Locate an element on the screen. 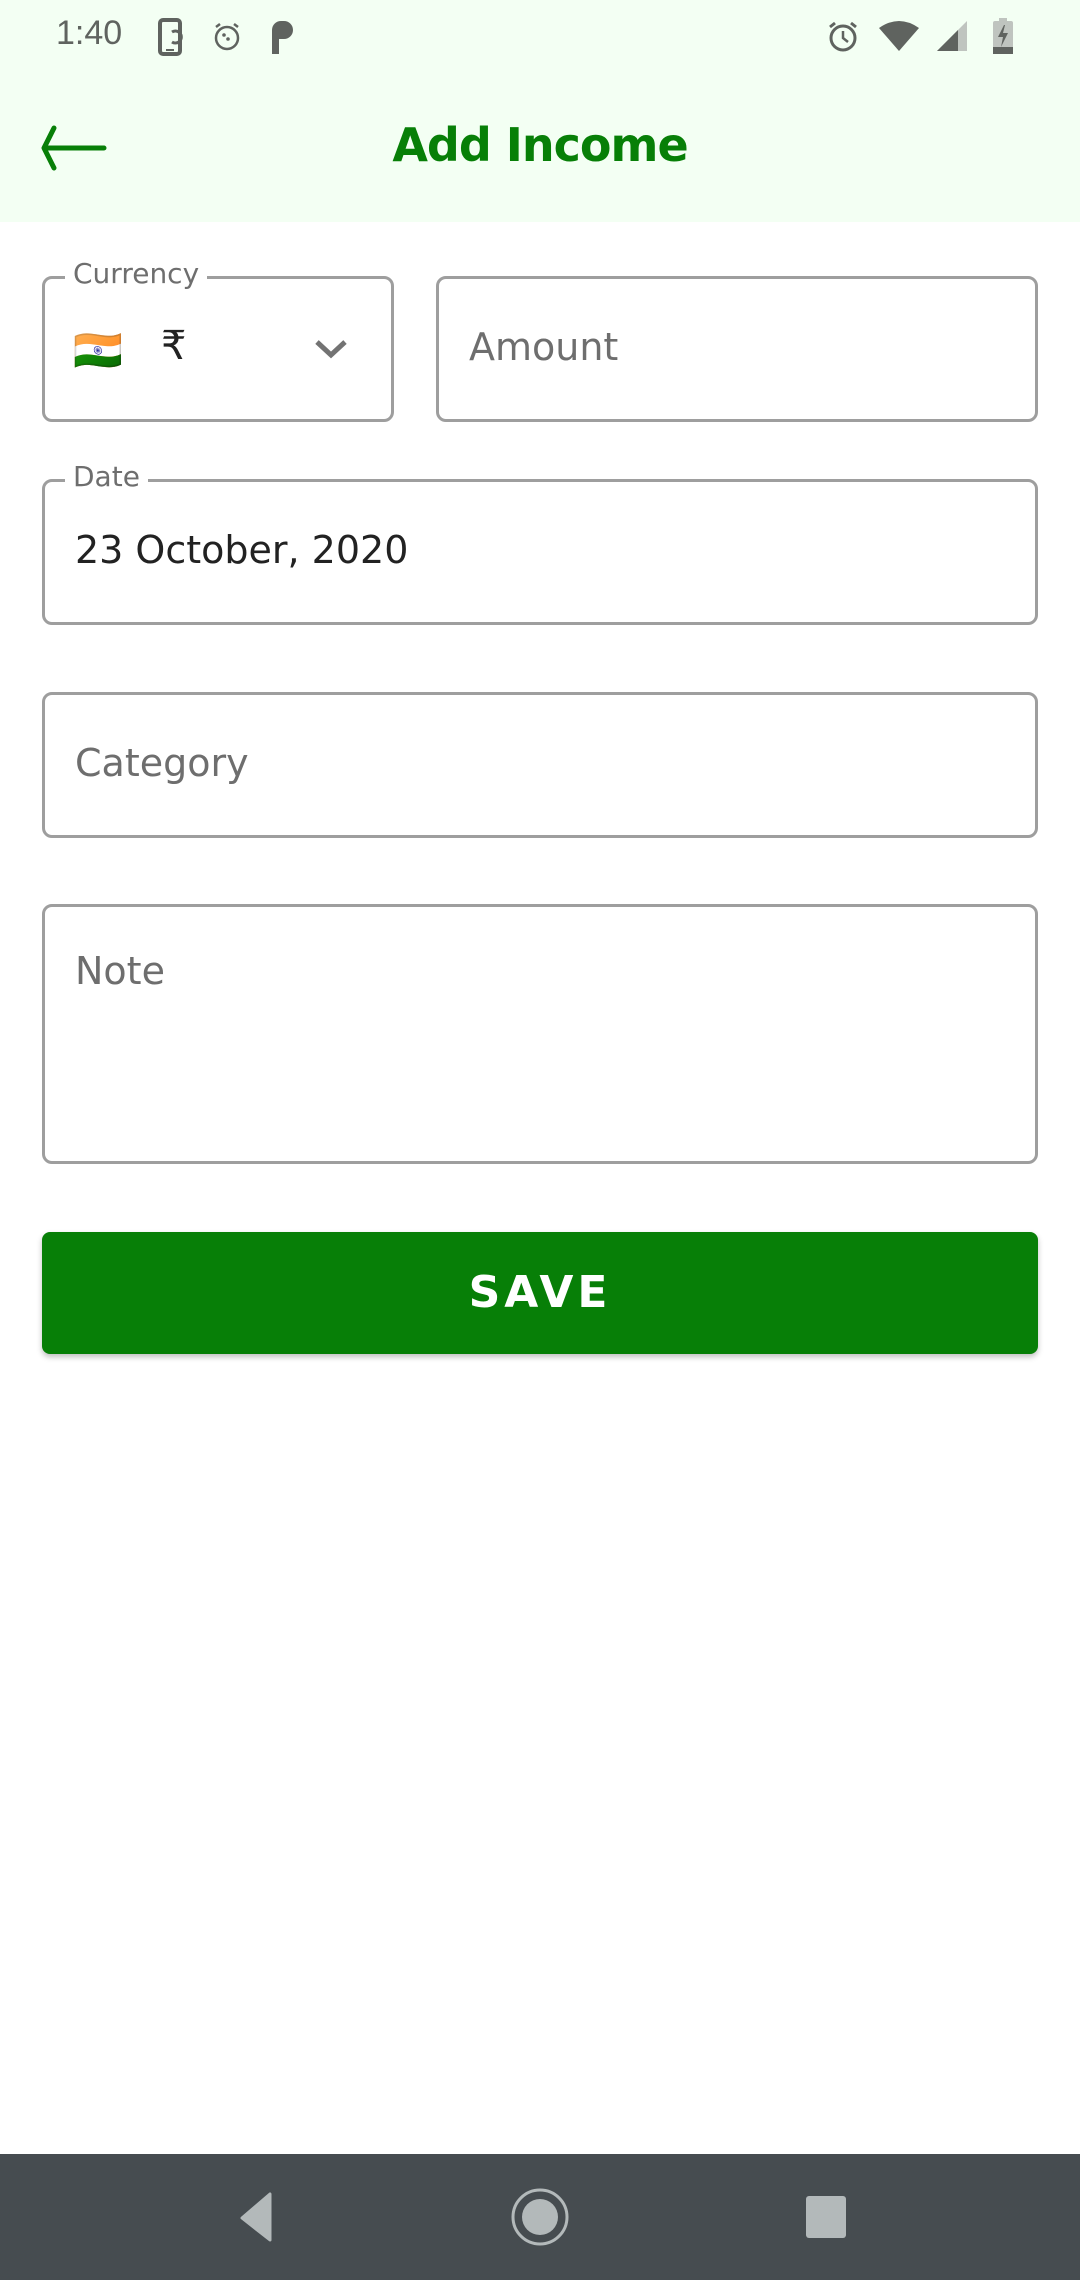  alarm-clock-icon is located at coordinates (843, 36).